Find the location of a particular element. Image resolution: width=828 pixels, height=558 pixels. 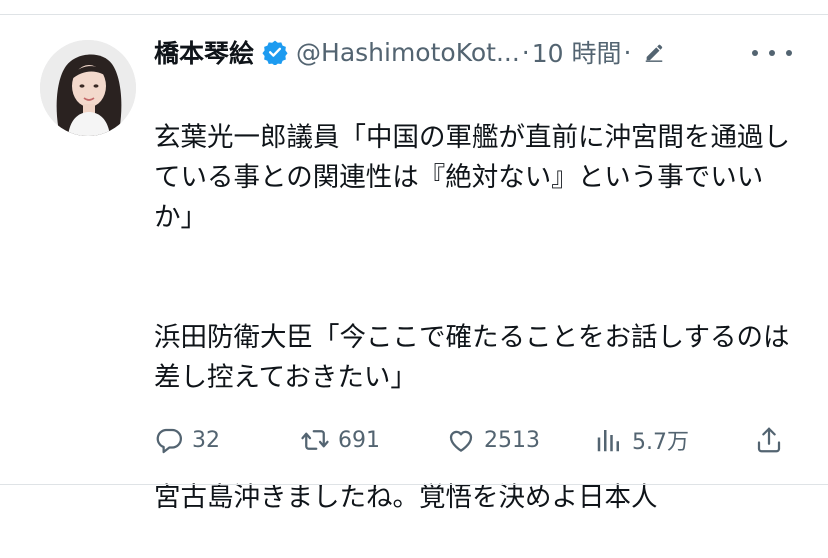

like-count: 2513 is located at coordinates (512, 440).